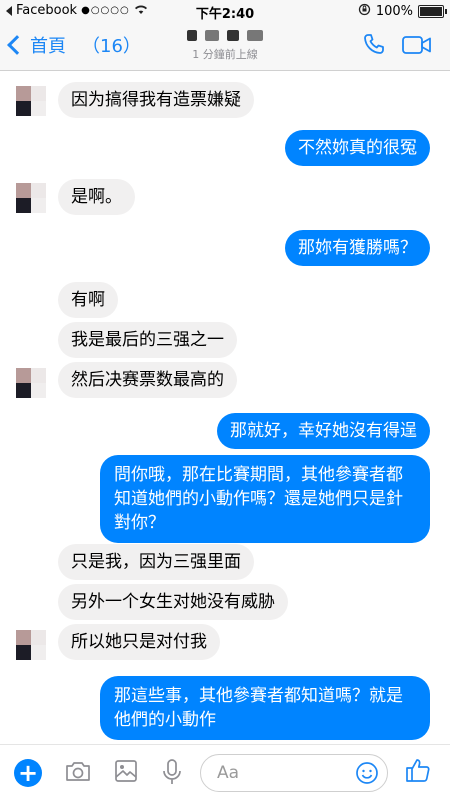  Describe the element at coordinates (225, 54) in the screenshot. I see `active-status: 1 分鐘前上線` at that location.